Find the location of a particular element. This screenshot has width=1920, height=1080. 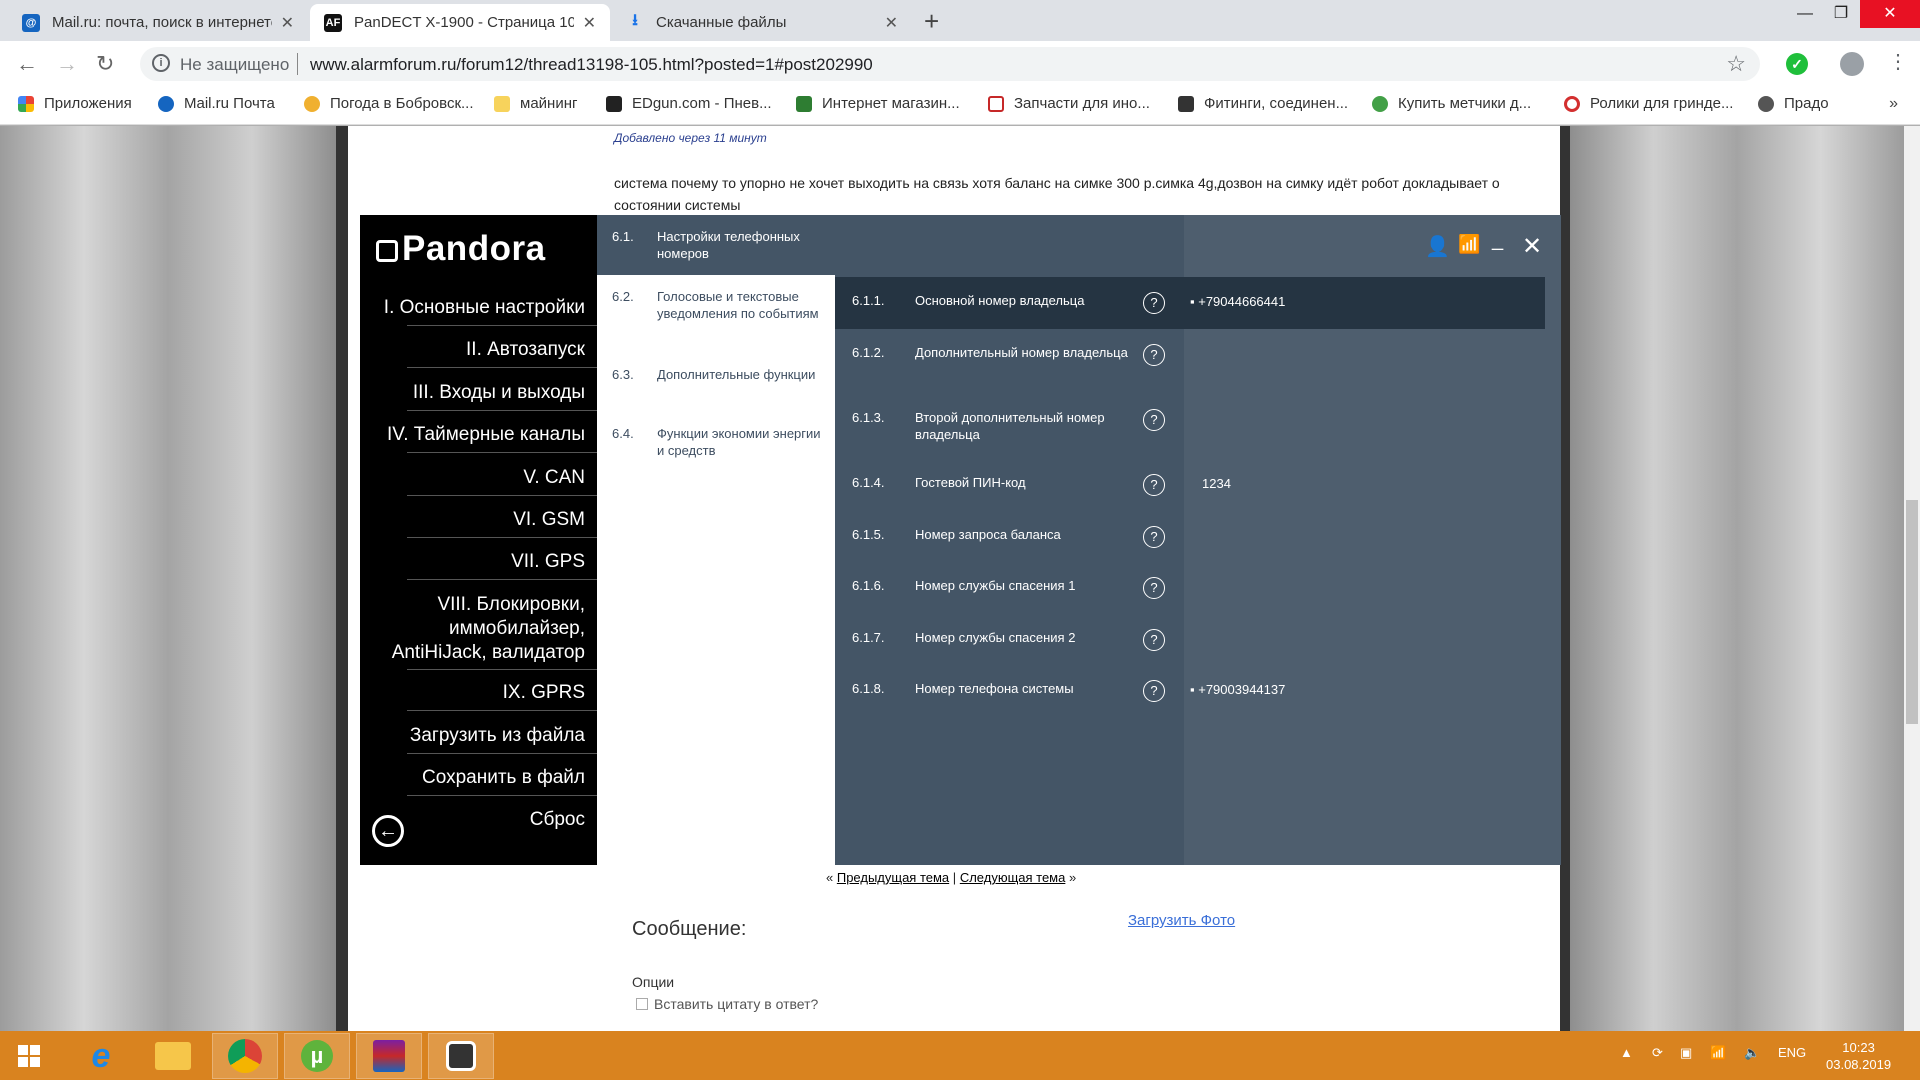

menu-reset: Сброс is located at coordinates (557, 820).